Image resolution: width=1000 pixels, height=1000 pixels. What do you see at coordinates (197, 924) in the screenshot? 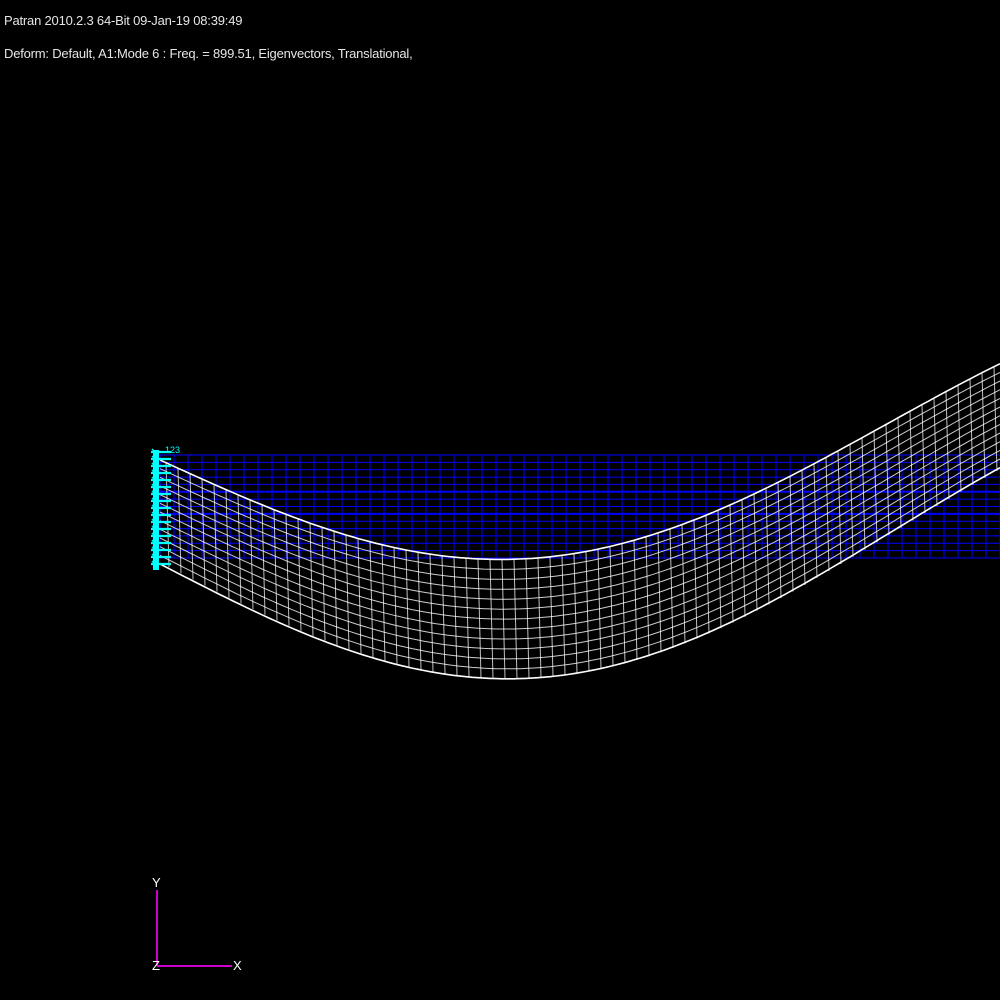
I see `coordinate-triad: Y Z X` at bounding box center [197, 924].